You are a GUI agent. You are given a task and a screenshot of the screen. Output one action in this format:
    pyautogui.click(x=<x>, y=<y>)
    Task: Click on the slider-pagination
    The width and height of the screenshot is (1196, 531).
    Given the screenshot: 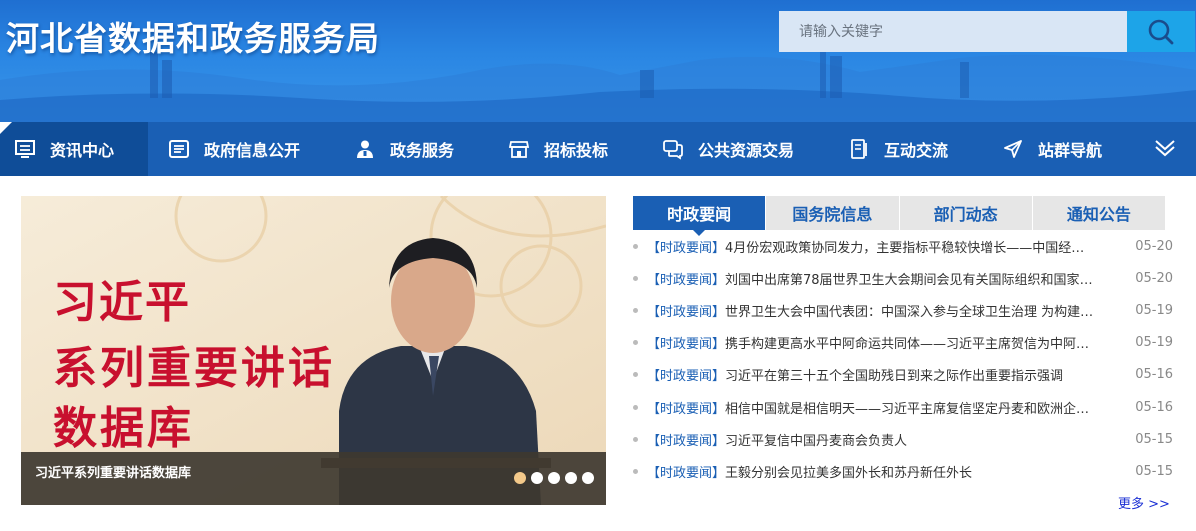 What is the action you would take?
    pyautogui.click(x=554, y=478)
    